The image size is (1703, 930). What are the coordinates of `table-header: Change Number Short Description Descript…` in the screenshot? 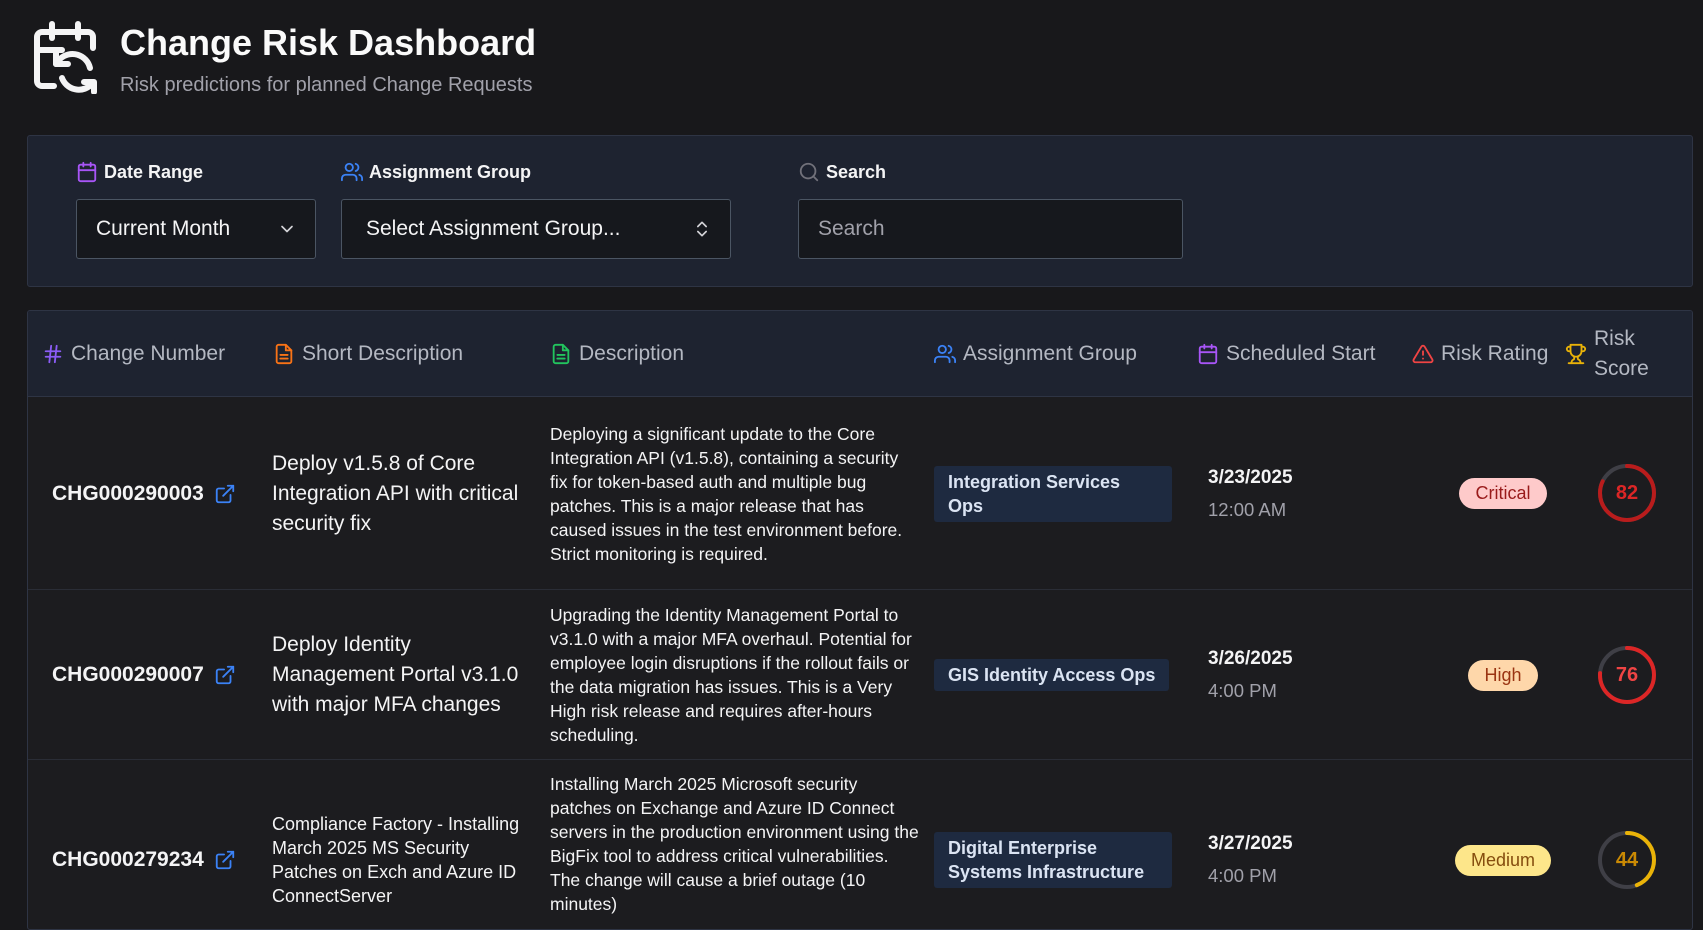 It's located at (860, 354).